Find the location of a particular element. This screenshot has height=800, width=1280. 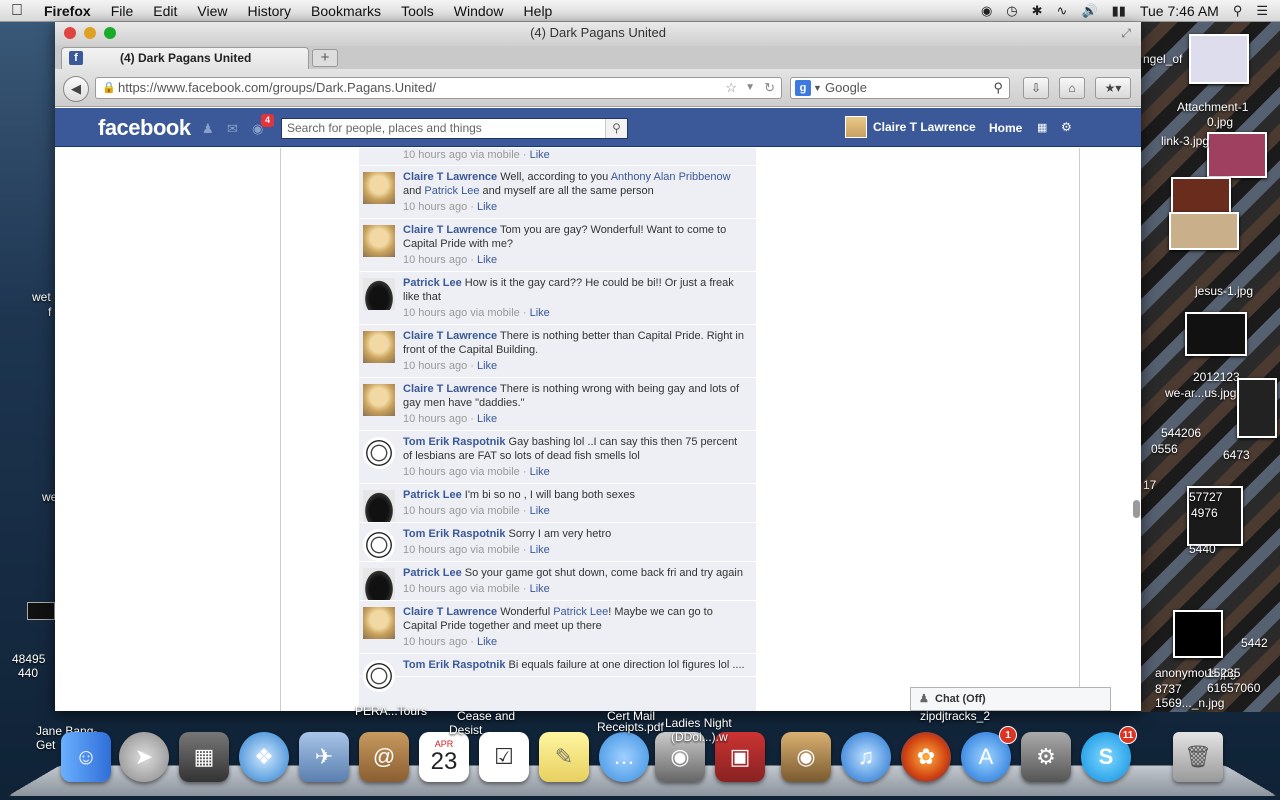

menu-history: History is located at coordinates (269, 11).